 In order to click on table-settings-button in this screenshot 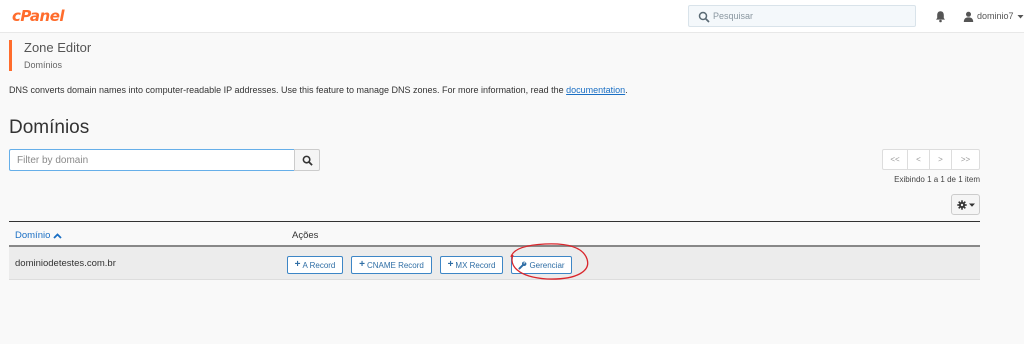, I will do `click(965, 204)`.